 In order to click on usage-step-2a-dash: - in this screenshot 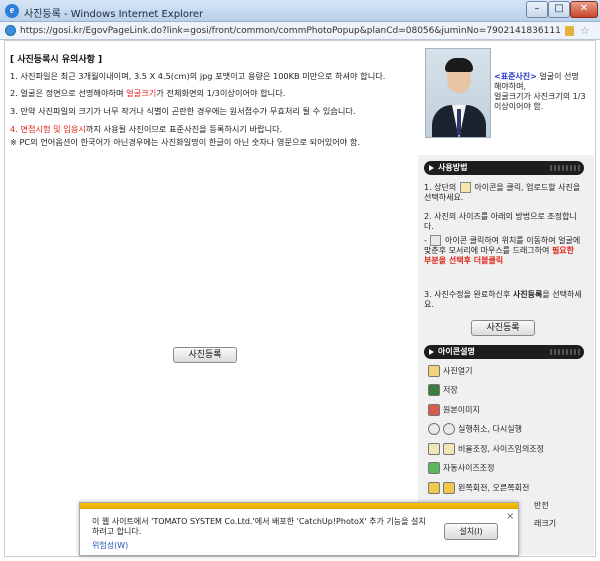, I will do `click(427, 240)`.